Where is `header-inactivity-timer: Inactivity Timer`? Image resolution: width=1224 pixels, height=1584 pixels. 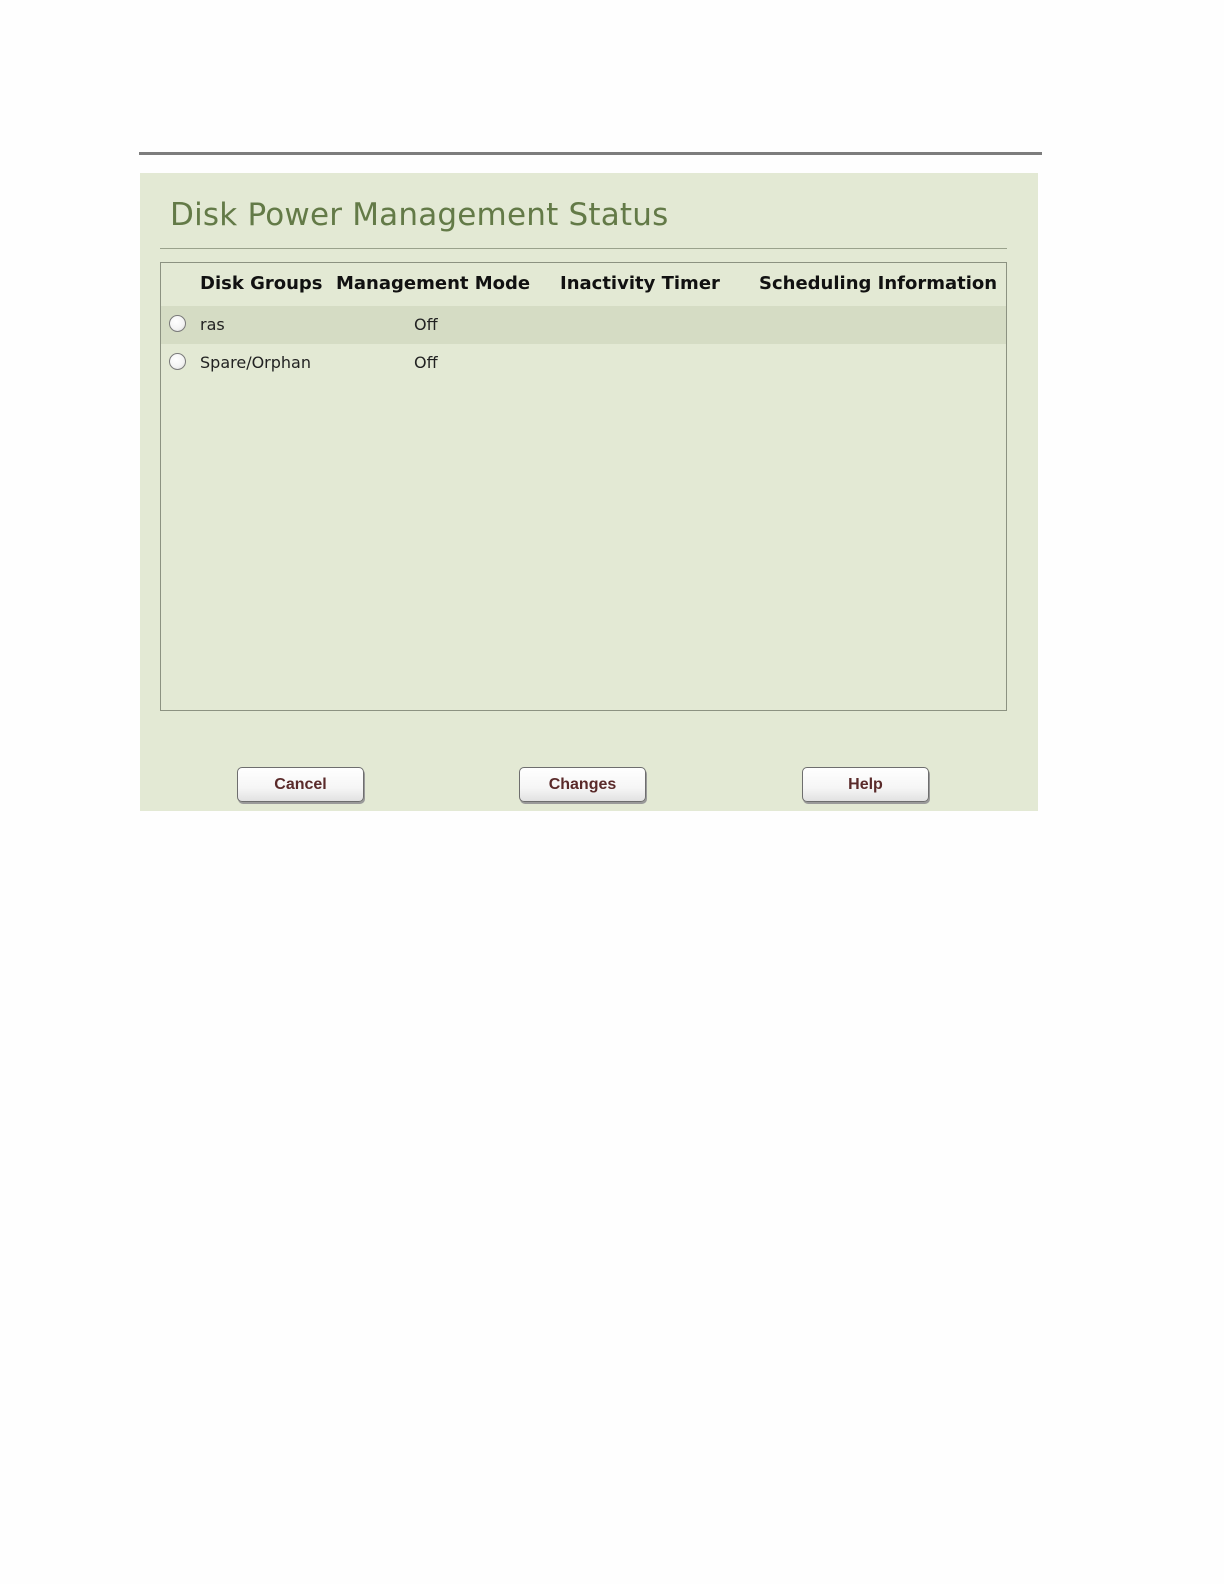
header-inactivity-timer: Inactivity Timer is located at coordinates (640, 283).